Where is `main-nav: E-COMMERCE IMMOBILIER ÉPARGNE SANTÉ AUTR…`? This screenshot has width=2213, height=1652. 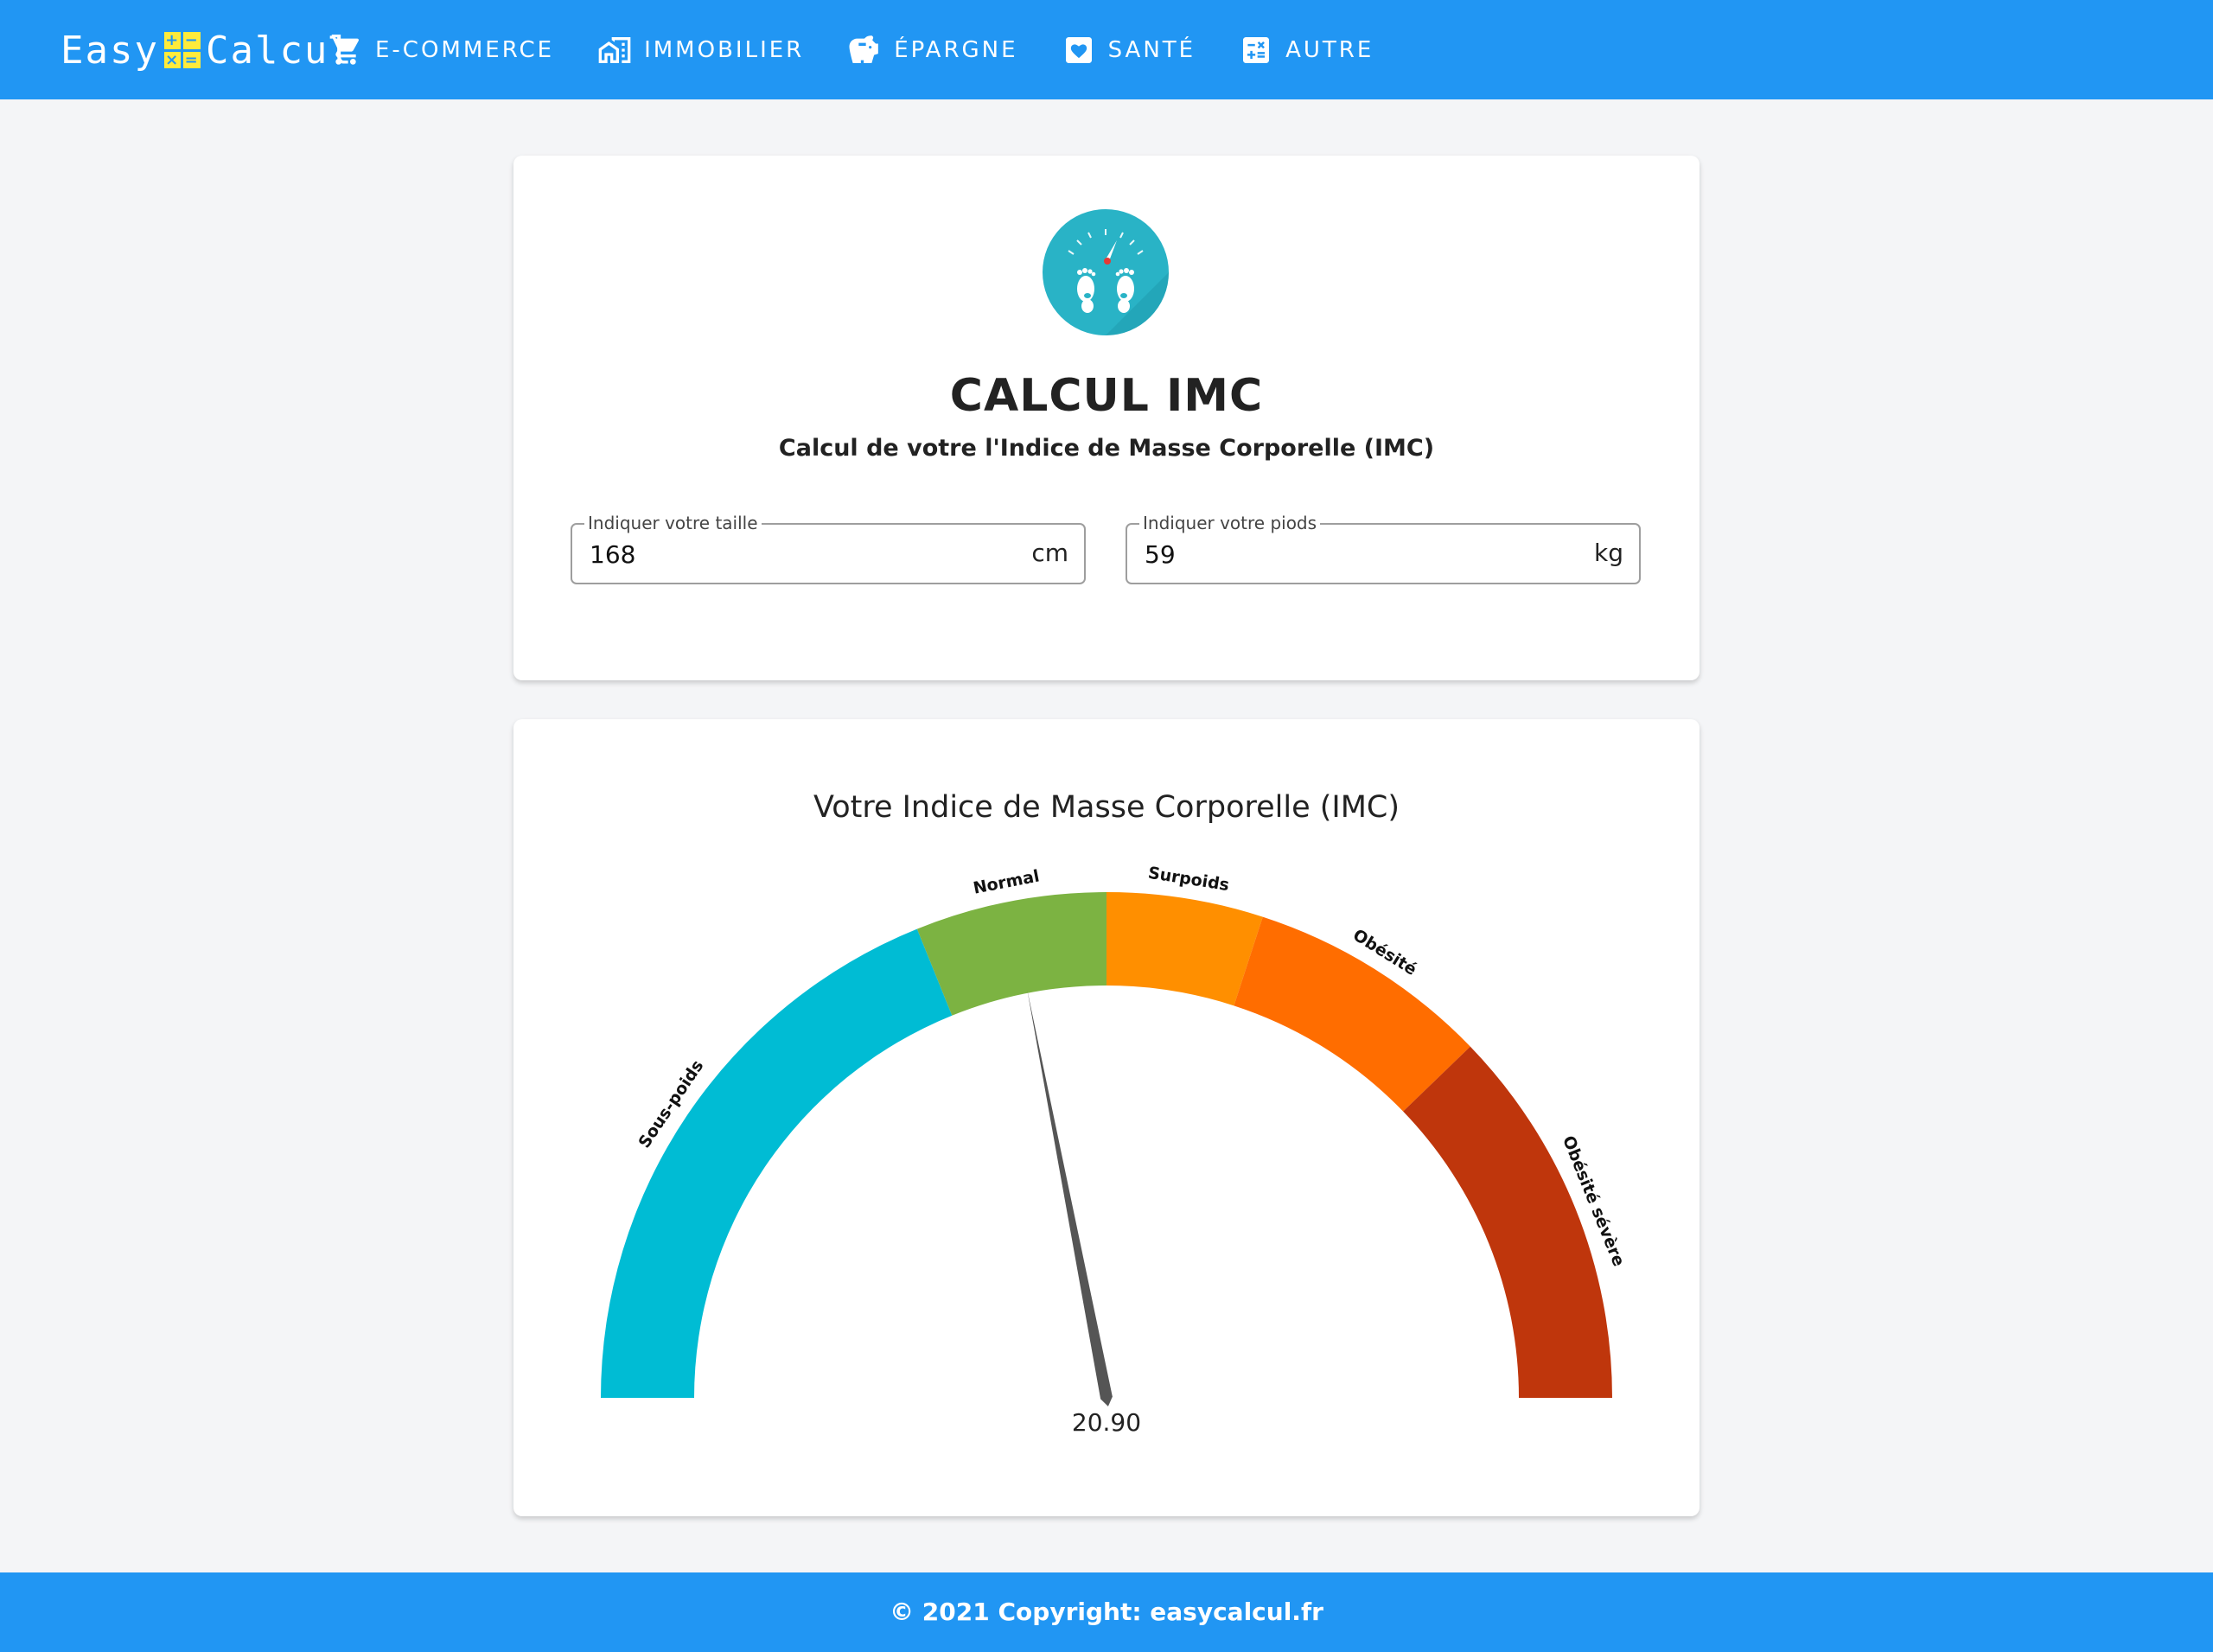 main-nav: E-COMMERCE IMMOBILIER ÉPARGNE SANTÉ AUTR… is located at coordinates (872, 49).